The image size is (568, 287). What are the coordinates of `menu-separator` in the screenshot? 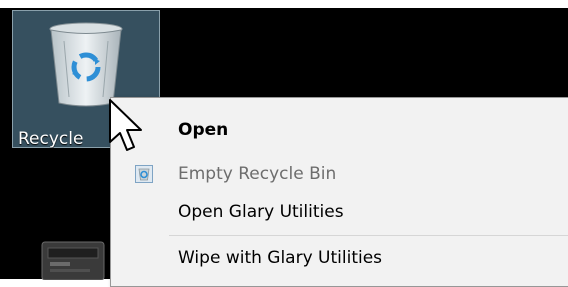 It's located at (368, 235).